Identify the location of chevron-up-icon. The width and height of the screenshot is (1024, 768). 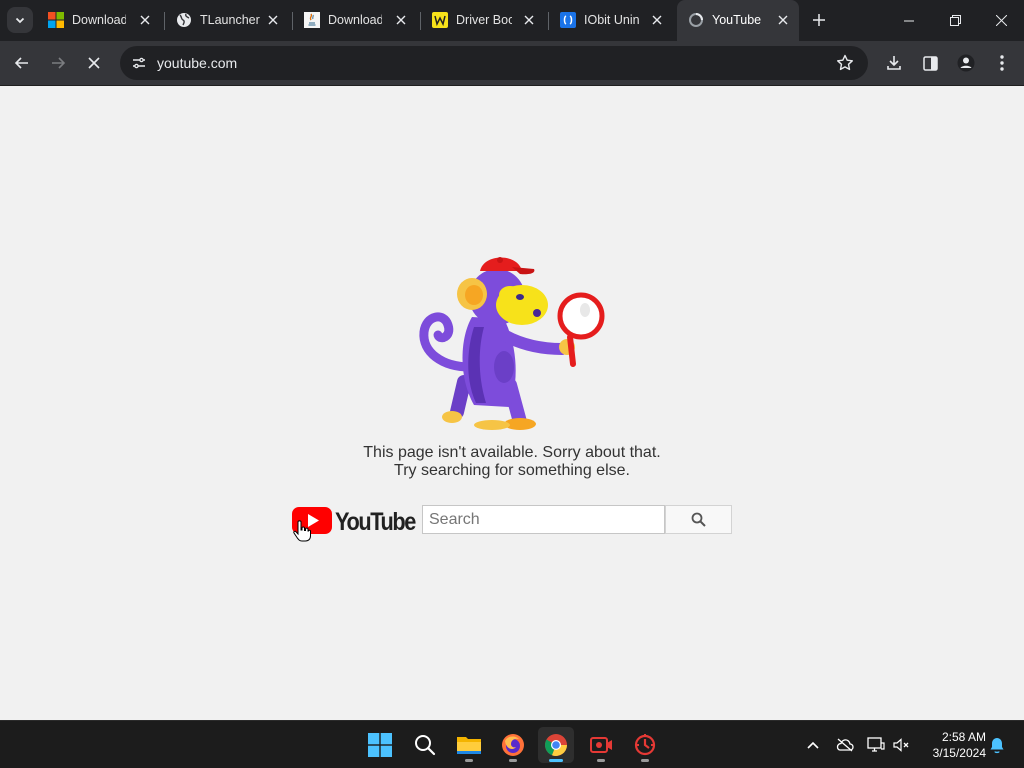
(813, 745).